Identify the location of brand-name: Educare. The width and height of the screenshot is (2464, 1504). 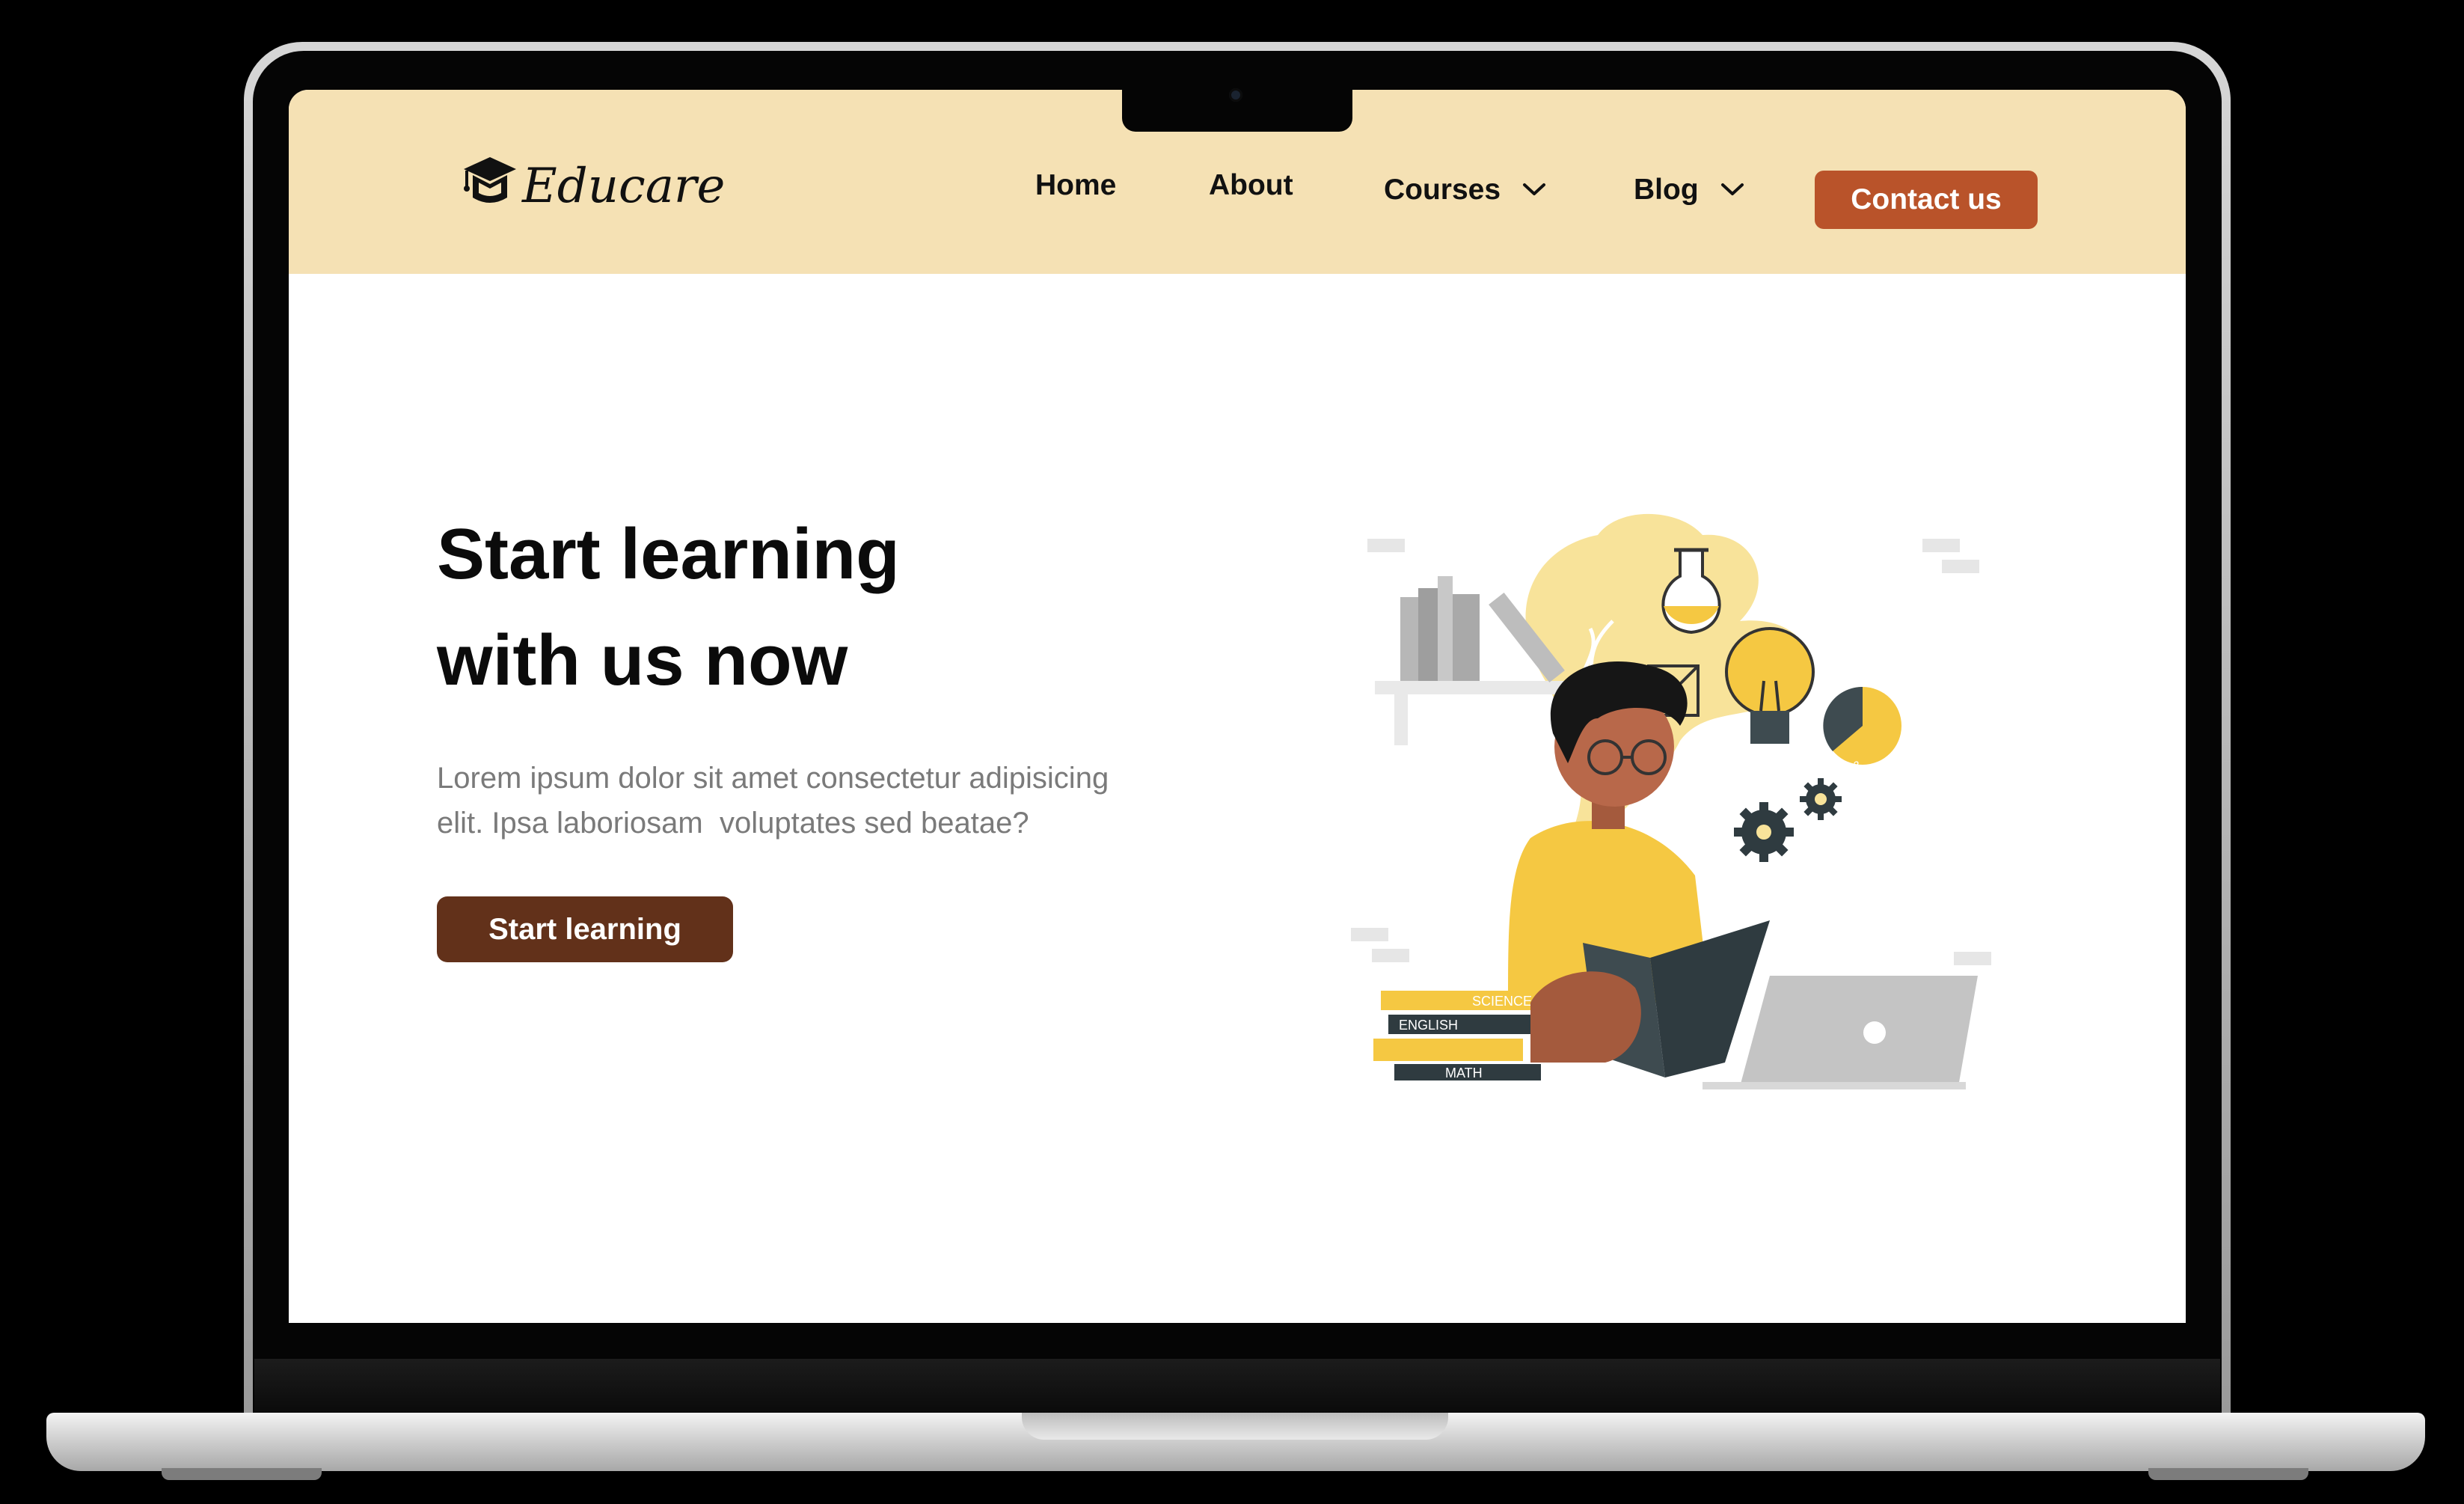
(624, 186).